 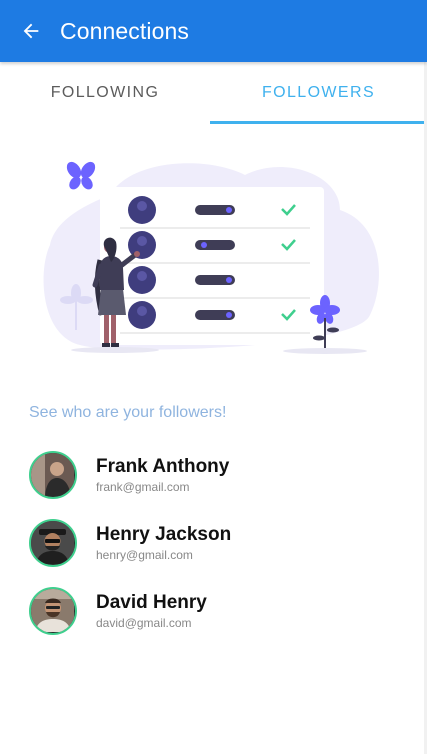 I want to click on tab-following: FOLLOWING, so click(x=105, y=93).